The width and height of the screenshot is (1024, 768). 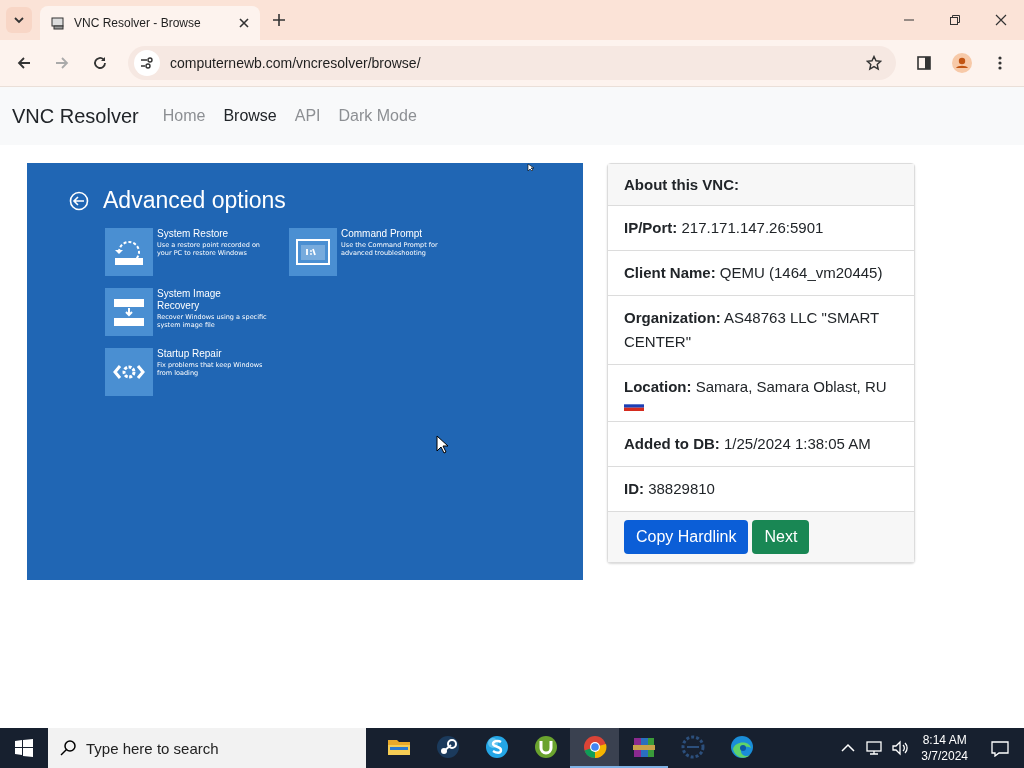 What do you see at coordinates (924, 63) in the screenshot?
I see `side-panel-icon` at bounding box center [924, 63].